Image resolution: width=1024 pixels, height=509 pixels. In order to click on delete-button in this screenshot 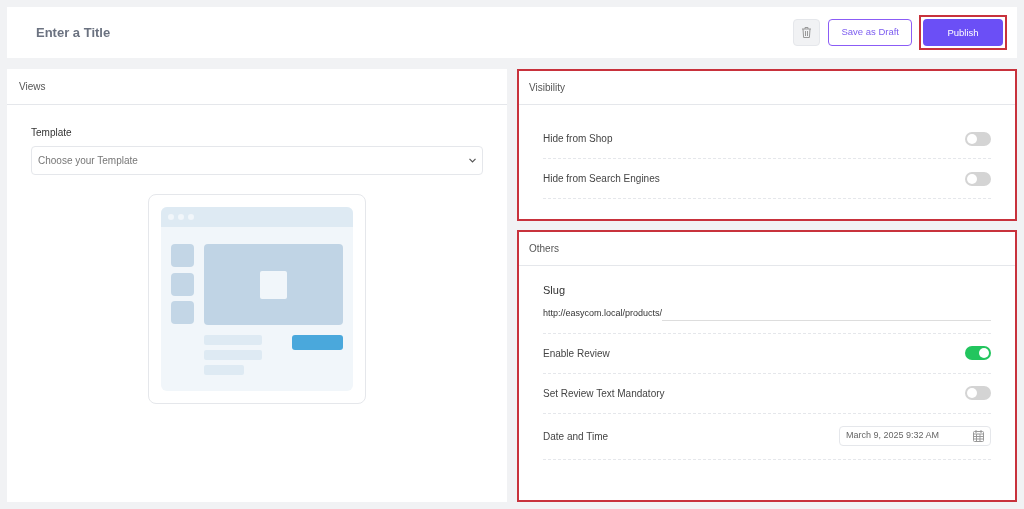, I will do `click(807, 32)`.